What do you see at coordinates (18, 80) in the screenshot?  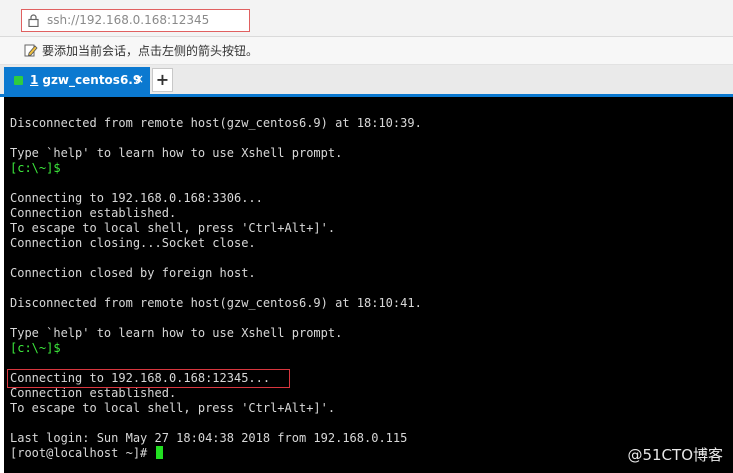 I see `connection-status-icon` at bounding box center [18, 80].